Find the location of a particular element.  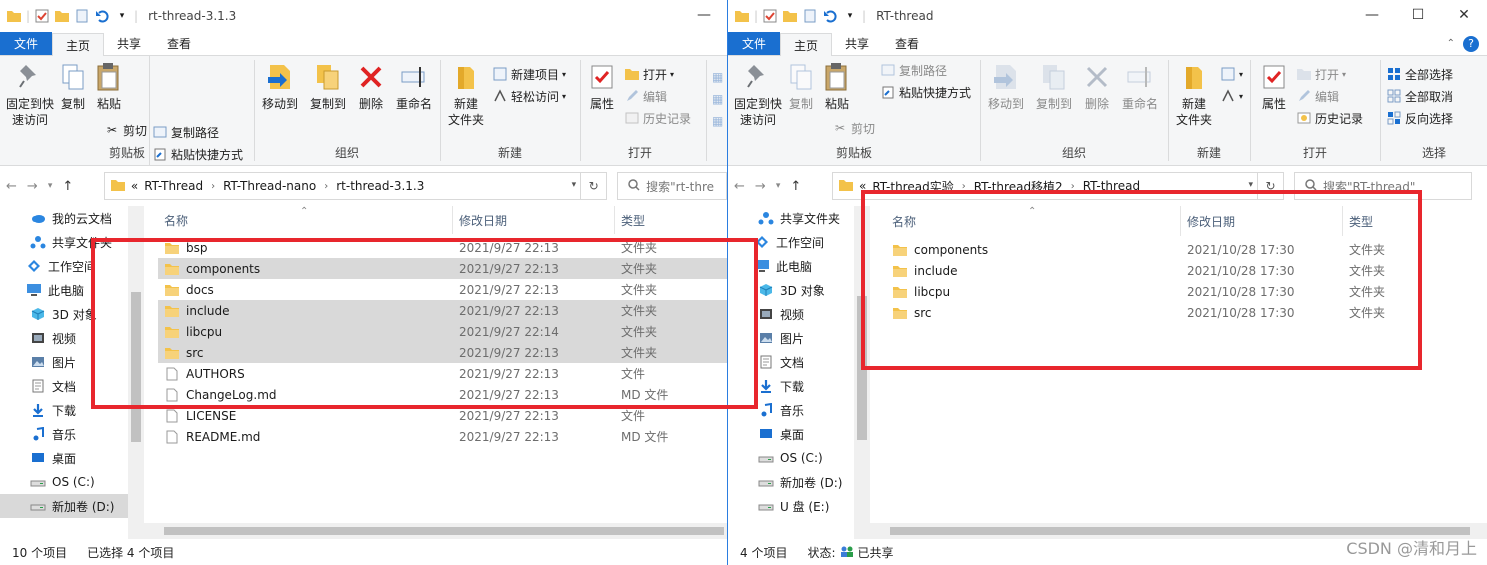

nav-item: 工作空间 is located at coordinates (72, 266).